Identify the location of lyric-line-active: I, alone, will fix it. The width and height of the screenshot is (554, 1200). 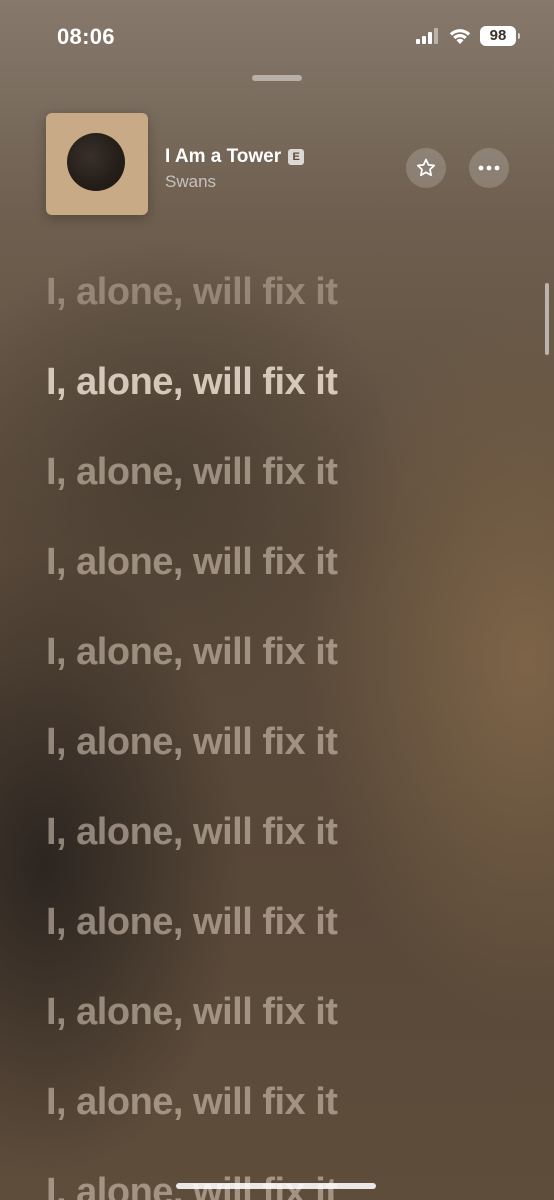
(286, 397).